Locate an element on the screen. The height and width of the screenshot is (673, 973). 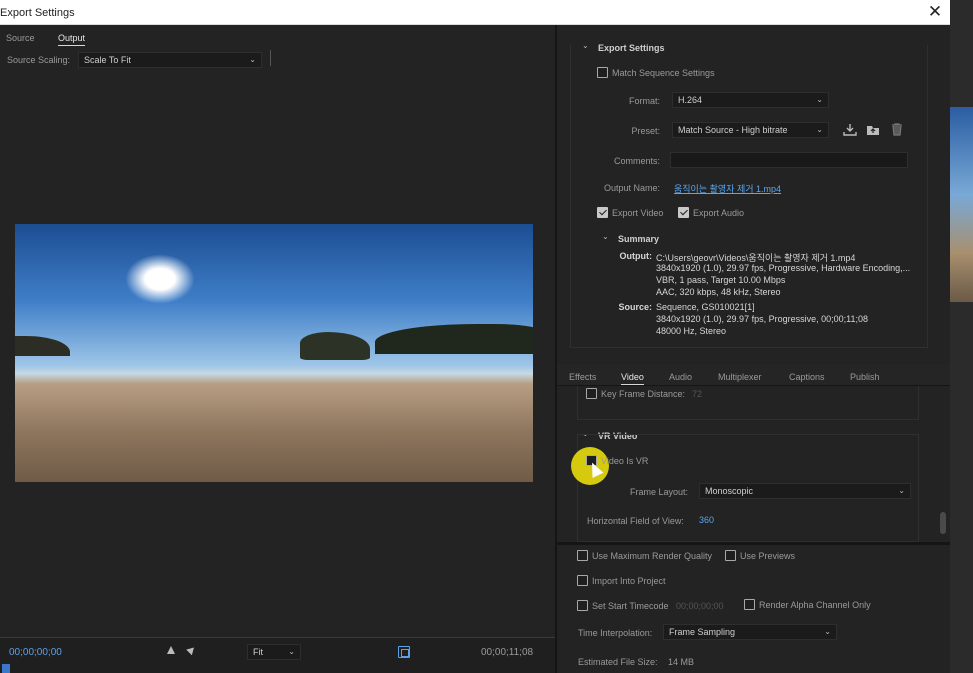
video-is-vr-label: Video Is VR is located at coordinates (625, 461).